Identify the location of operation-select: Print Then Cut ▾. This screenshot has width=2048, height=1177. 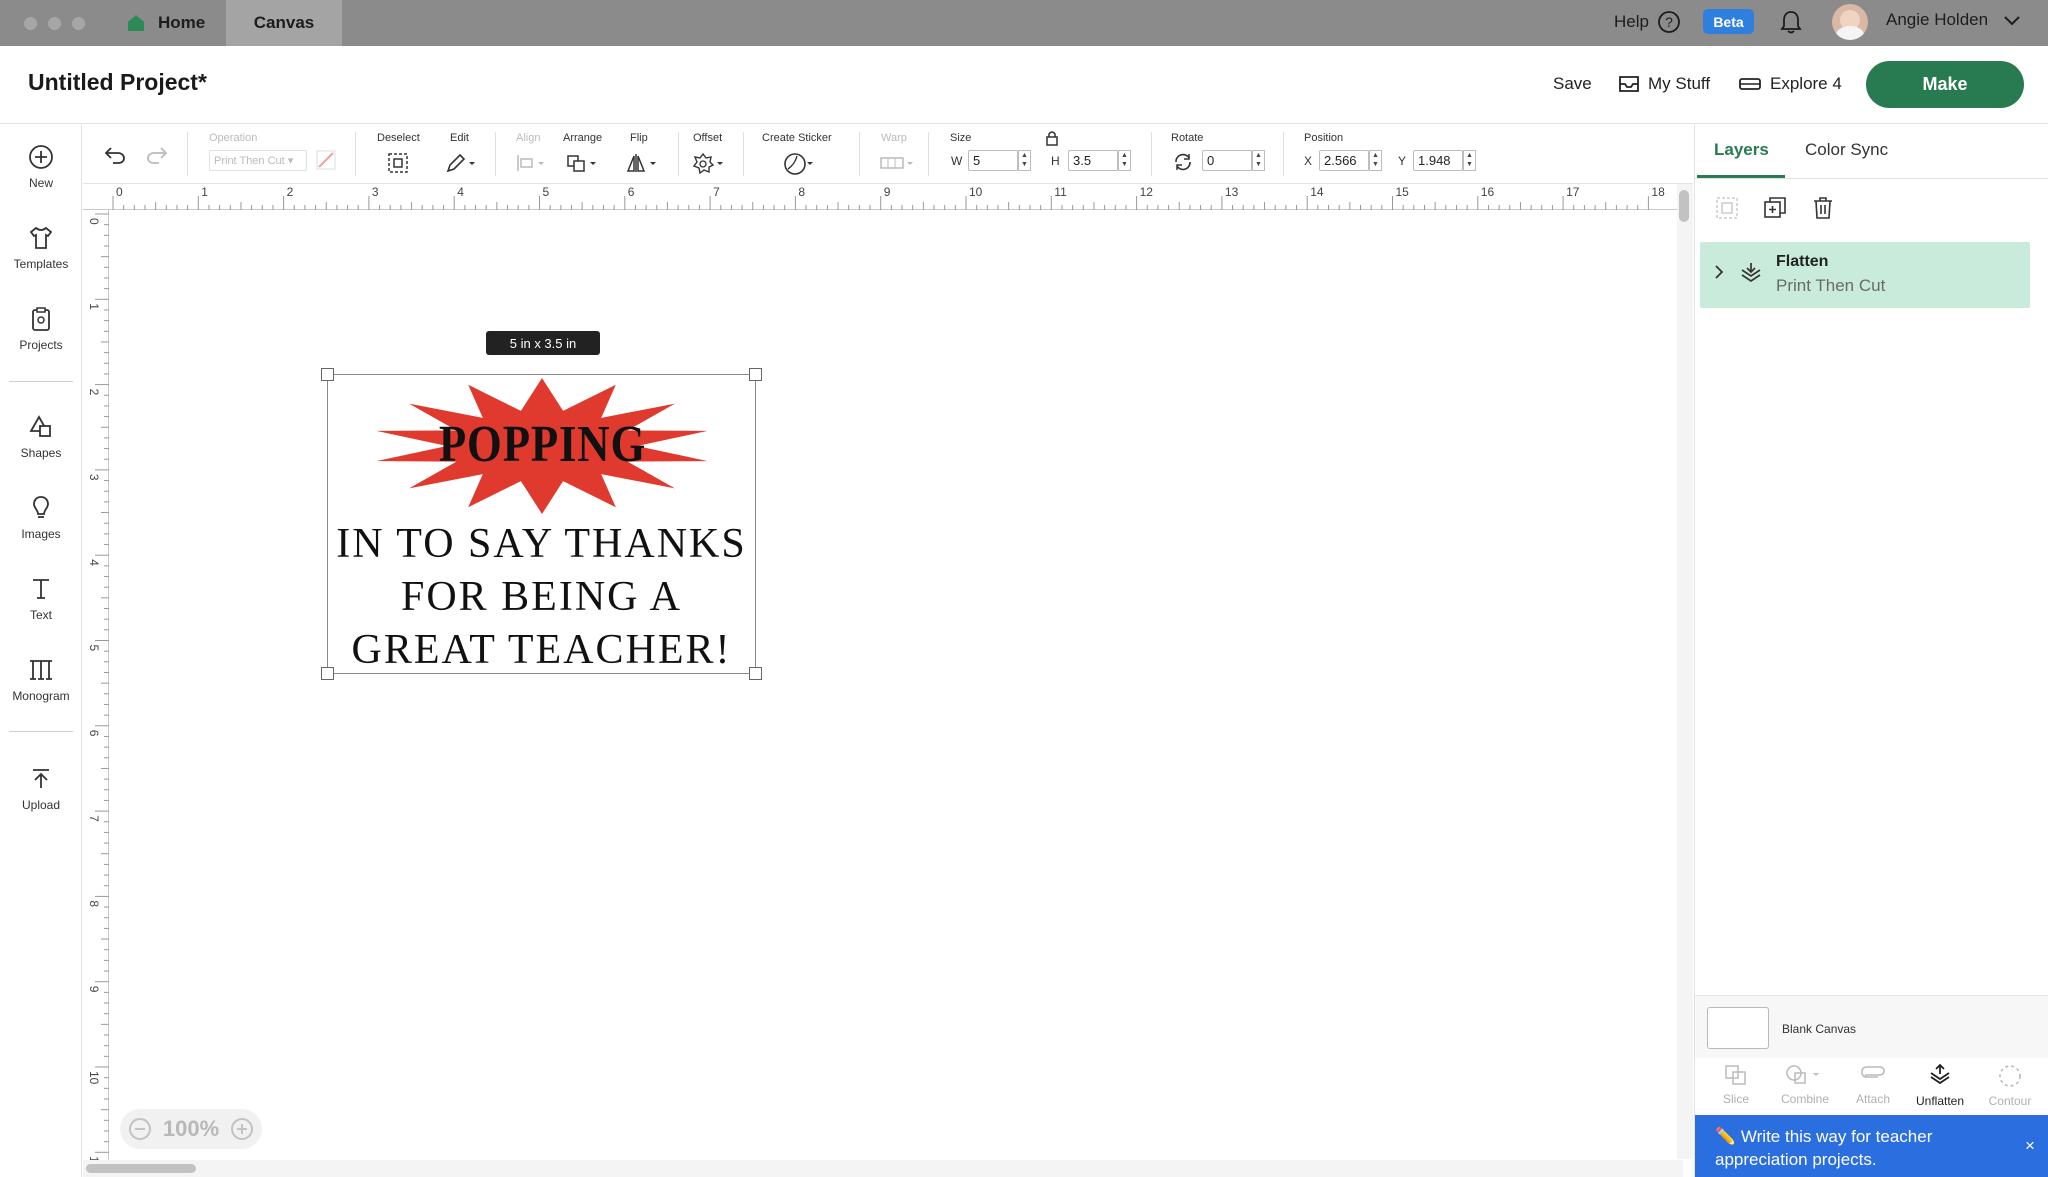
(258, 160).